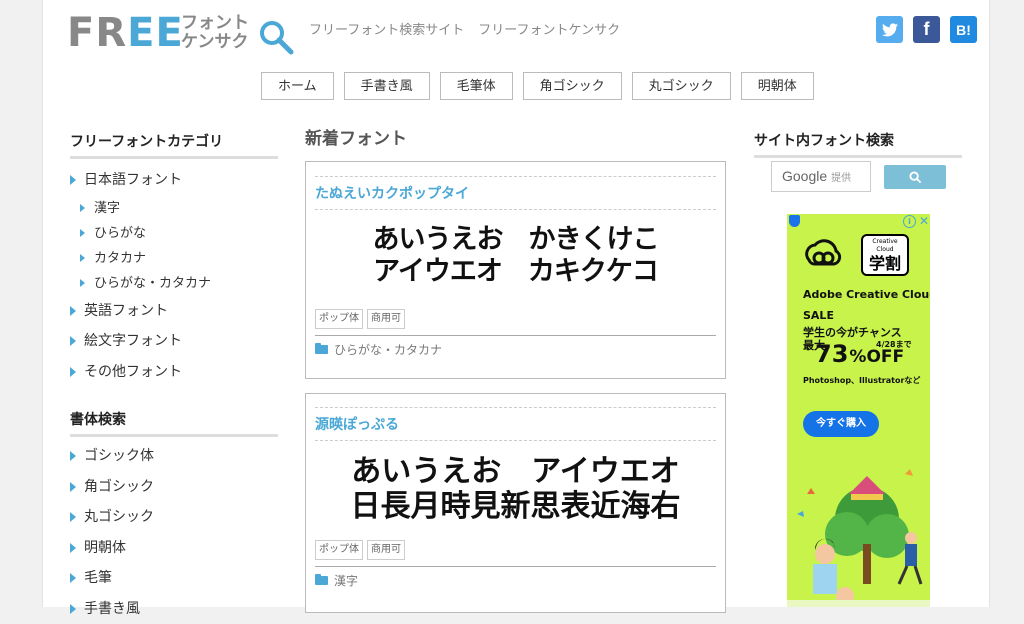 This screenshot has width=1024, height=624. I want to click on sidebar-item-hiragana: ひらがな, so click(174, 233).